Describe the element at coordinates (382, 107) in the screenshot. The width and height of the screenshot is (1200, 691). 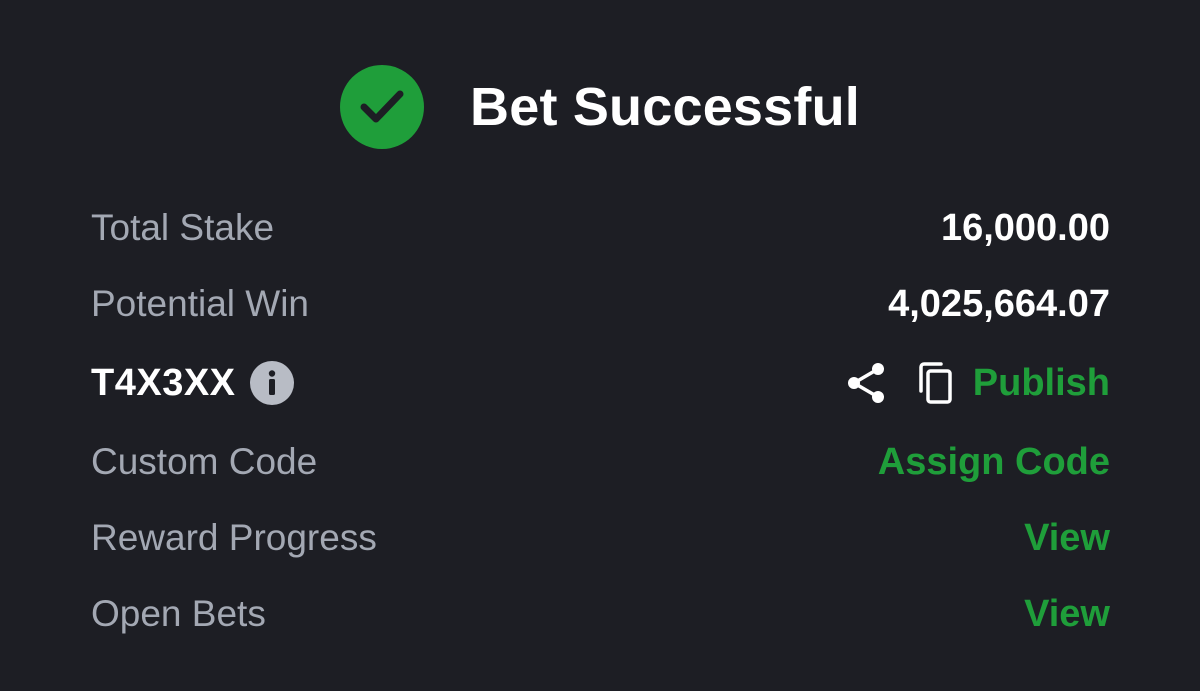
I see `check-circle-icon` at that location.